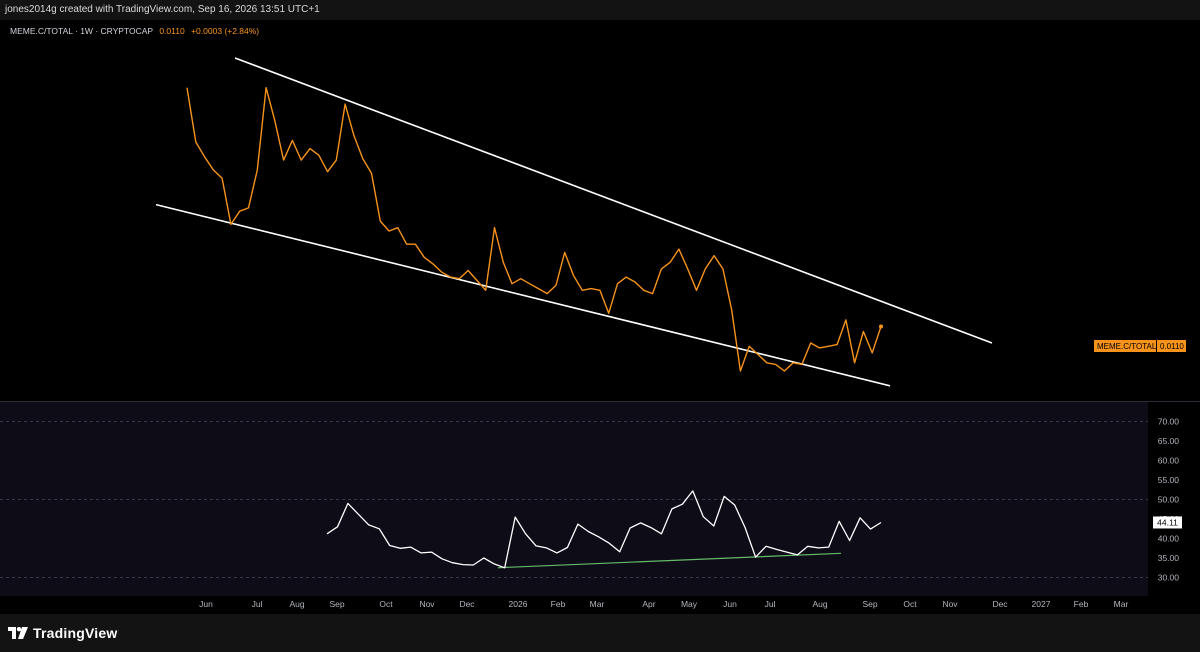 This screenshot has height=652, width=1200. I want to click on rsi-y-tick-label: 60.00, so click(1169, 461).